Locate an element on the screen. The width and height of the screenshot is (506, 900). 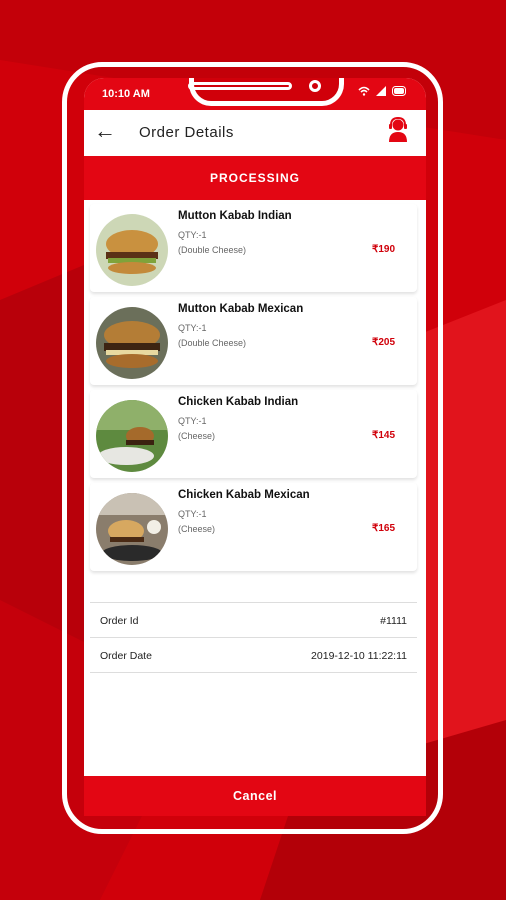
status-time: 10:10 AM is located at coordinates (126, 94).